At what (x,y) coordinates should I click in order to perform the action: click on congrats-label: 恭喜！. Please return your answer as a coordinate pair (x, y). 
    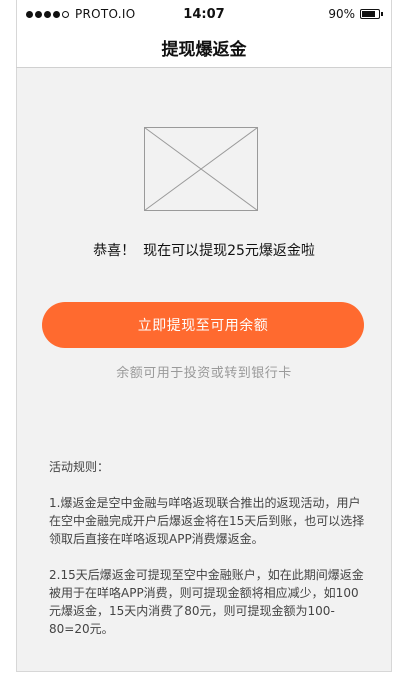
    Looking at the image, I should click on (114, 251).